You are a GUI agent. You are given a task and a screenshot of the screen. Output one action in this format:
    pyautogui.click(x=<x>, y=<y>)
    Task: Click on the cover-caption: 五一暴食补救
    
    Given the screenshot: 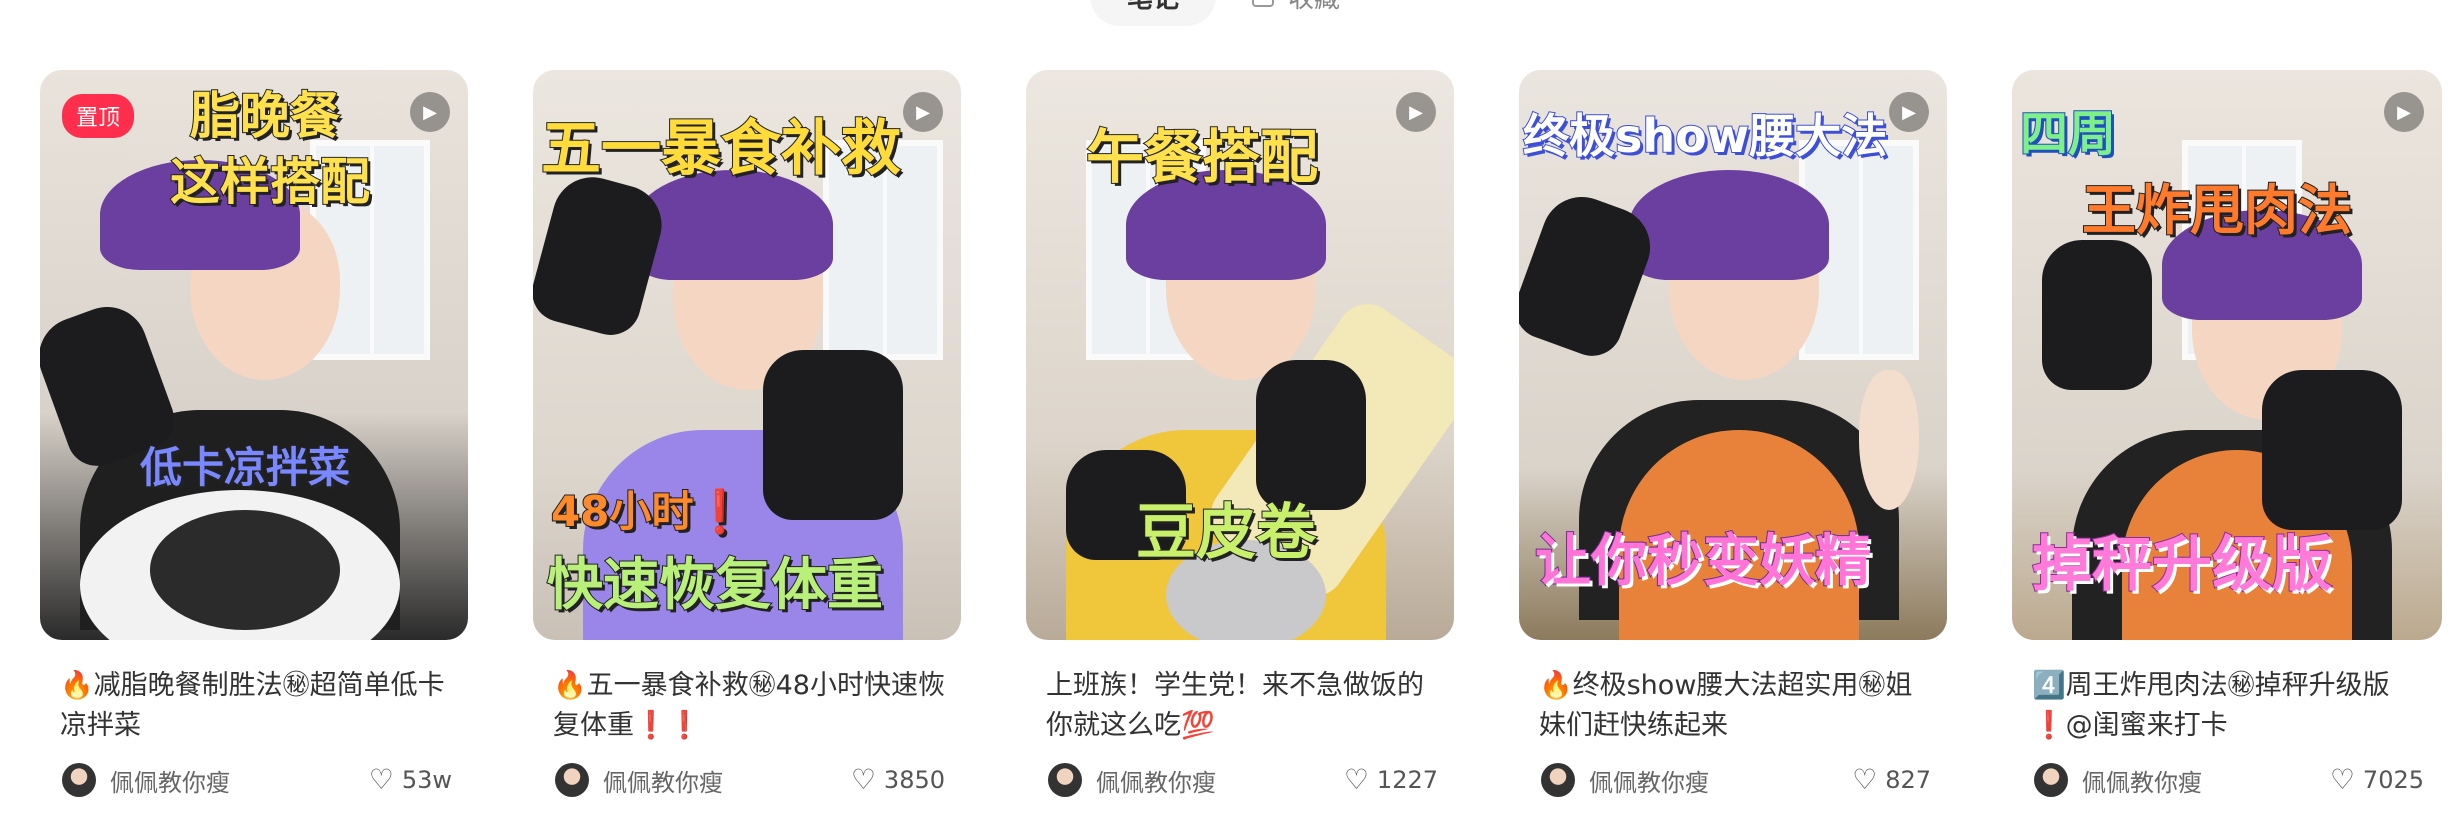 What is the action you would take?
    pyautogui.click(x=721, y=149)
    